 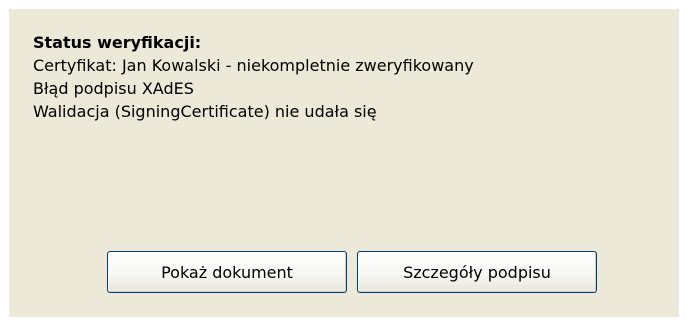 What do you see at coordinates (117, 42) in the screenshot?
I see `status-title: Status weryfikacji:` at bounding box center [117, 42].